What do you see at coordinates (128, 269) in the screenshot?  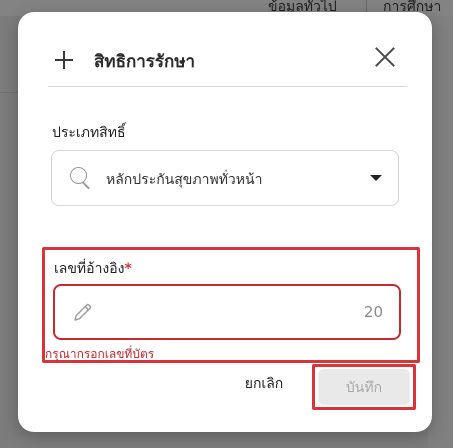 I see `required-marker: *` at bounding box center [128, 269].